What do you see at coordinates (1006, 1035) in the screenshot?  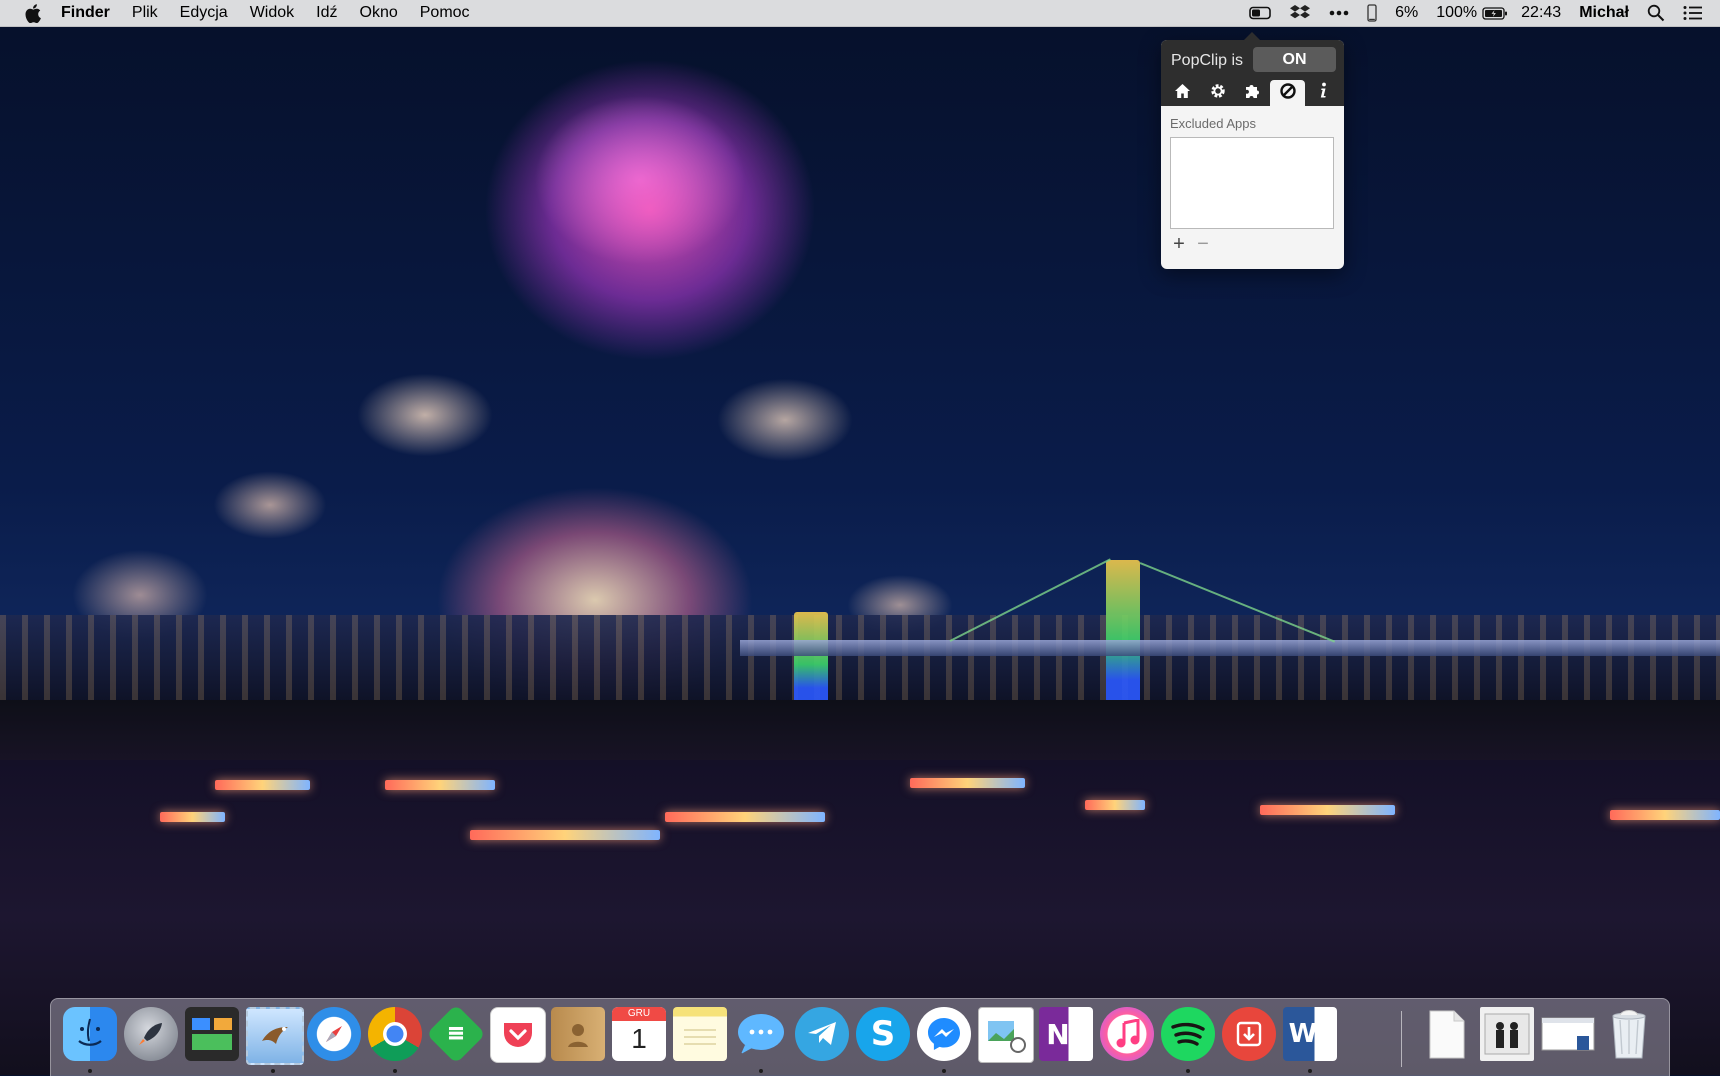 I see `preview-icon` at bounding box center [1006, 1035].